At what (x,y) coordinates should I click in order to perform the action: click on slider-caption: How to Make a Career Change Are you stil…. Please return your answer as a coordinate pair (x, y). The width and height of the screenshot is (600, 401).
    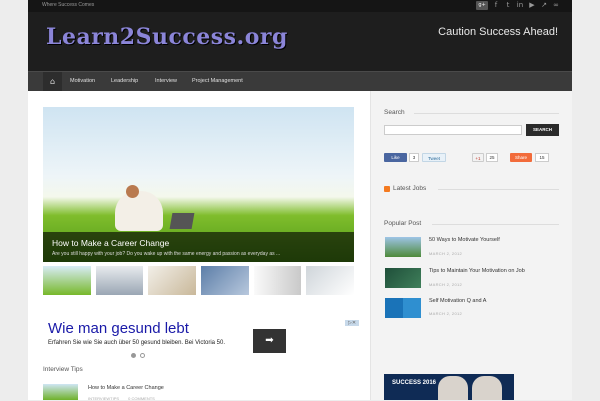
    Looking at the image, I should click on (198, 247).